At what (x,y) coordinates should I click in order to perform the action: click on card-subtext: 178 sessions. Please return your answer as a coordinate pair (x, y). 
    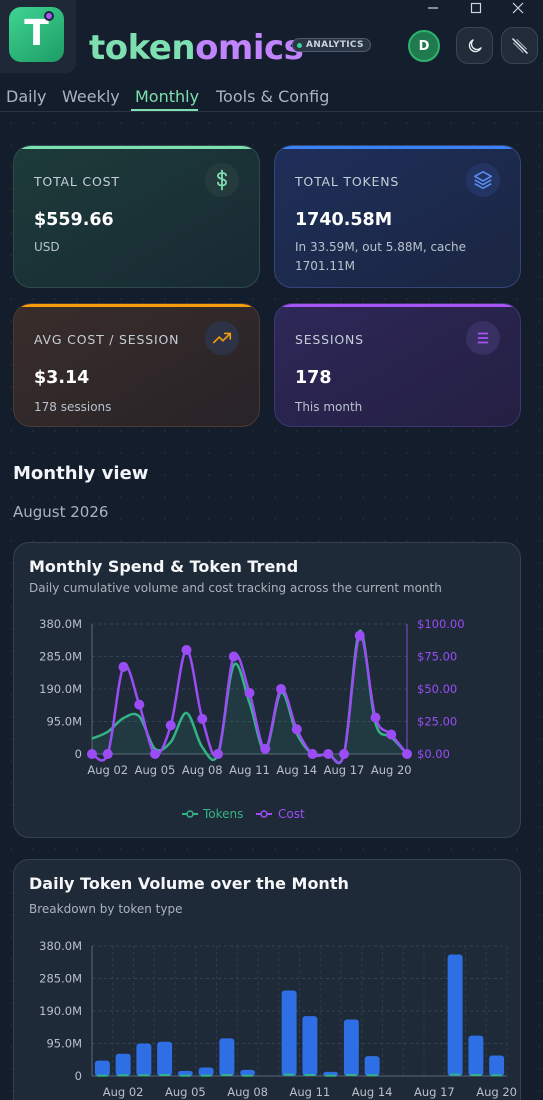
    Looking at the image, I should click on (73, 407).